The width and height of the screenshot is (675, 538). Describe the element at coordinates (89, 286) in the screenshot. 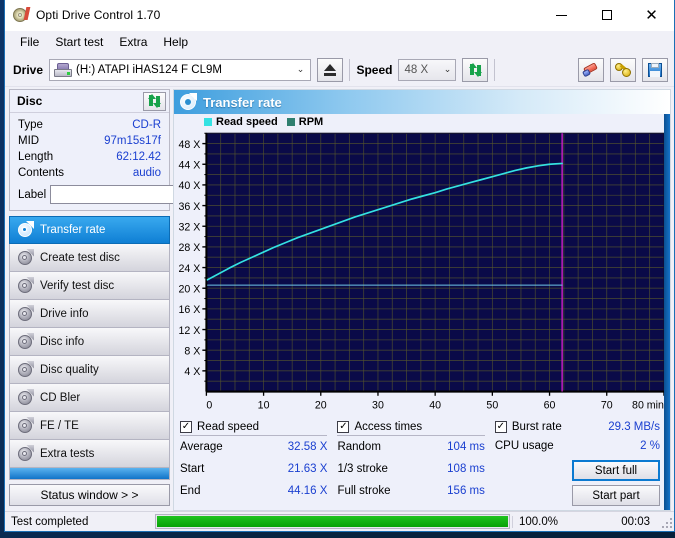

I see `sidebar-item-verify-test-disc: Verify test disc` at that location.